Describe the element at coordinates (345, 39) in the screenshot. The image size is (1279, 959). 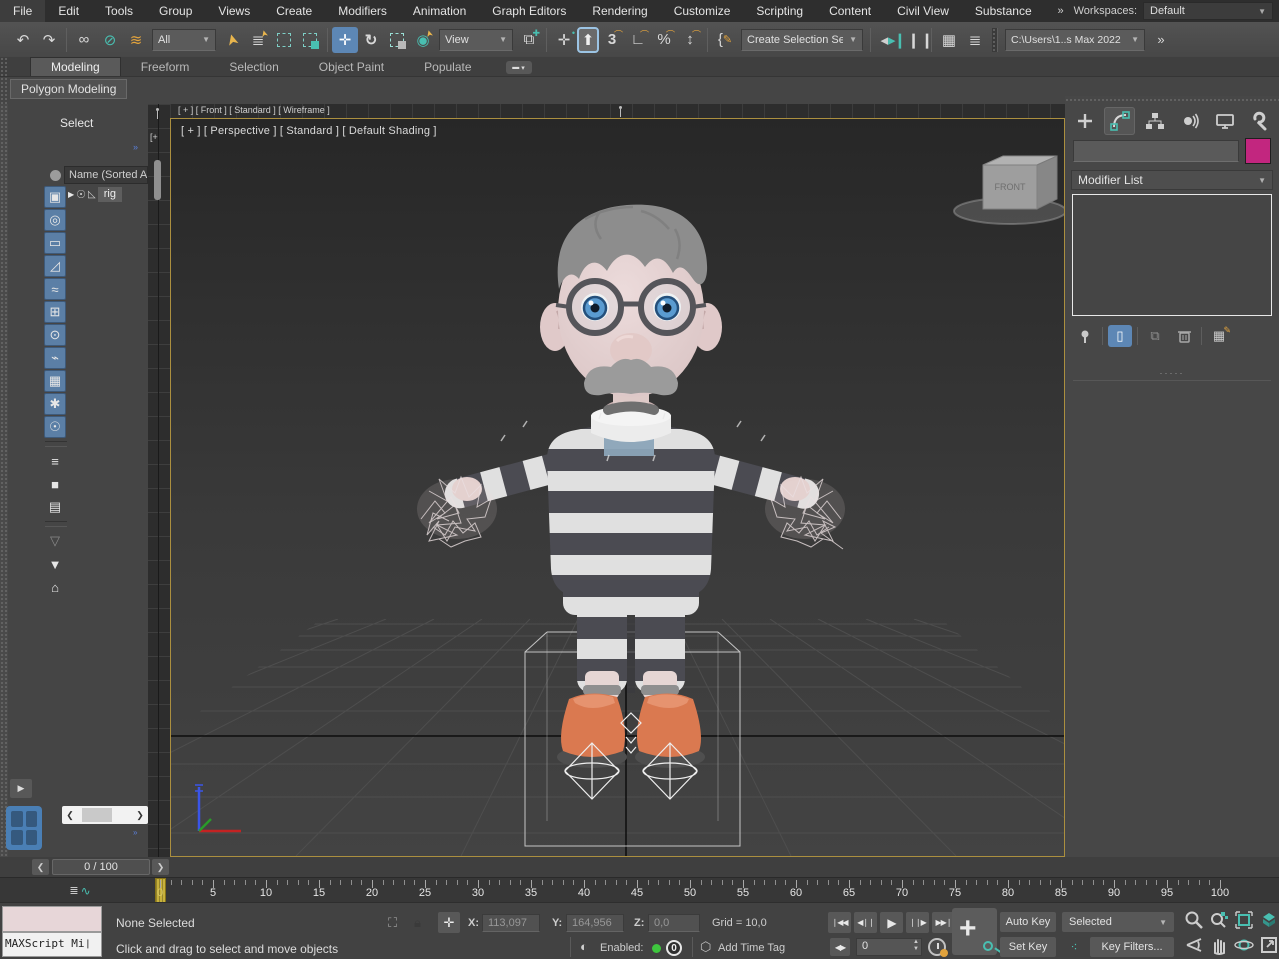
I see `select-and-move-button: ✛` at that location.